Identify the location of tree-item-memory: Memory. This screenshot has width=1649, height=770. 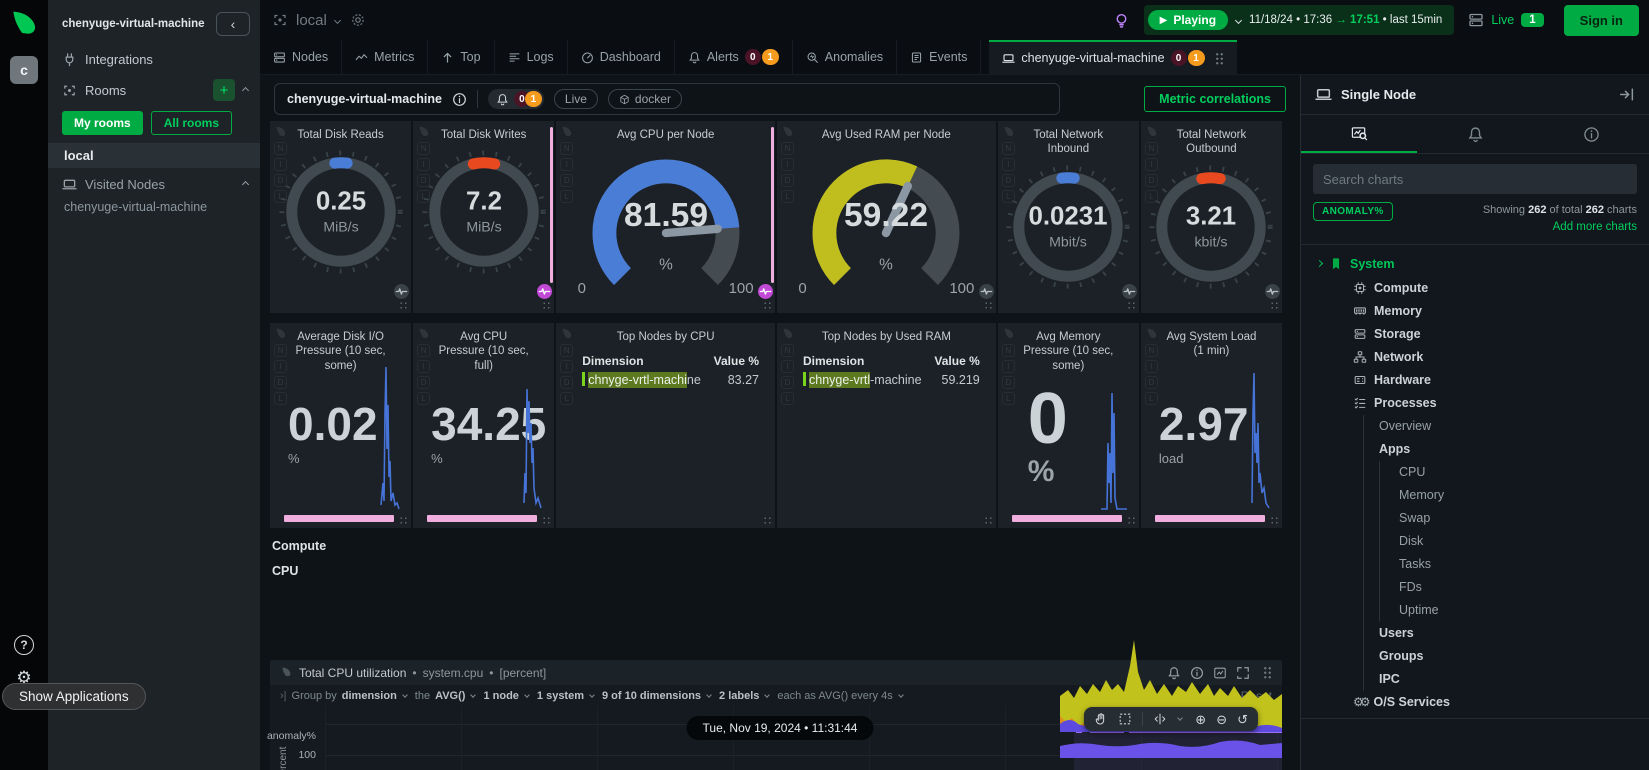
(1475, 311).